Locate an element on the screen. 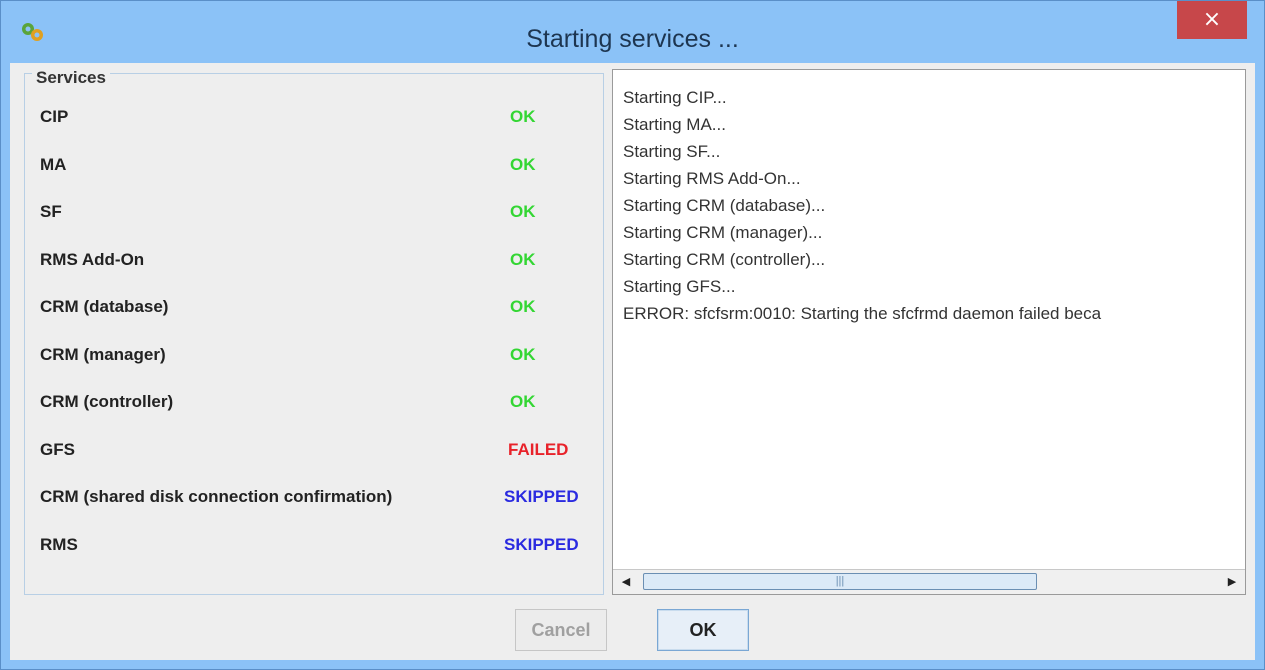 The height and width of the screenshot is (670, 1265). service-name: CRM (controller) is located at coordinates (107, 401).